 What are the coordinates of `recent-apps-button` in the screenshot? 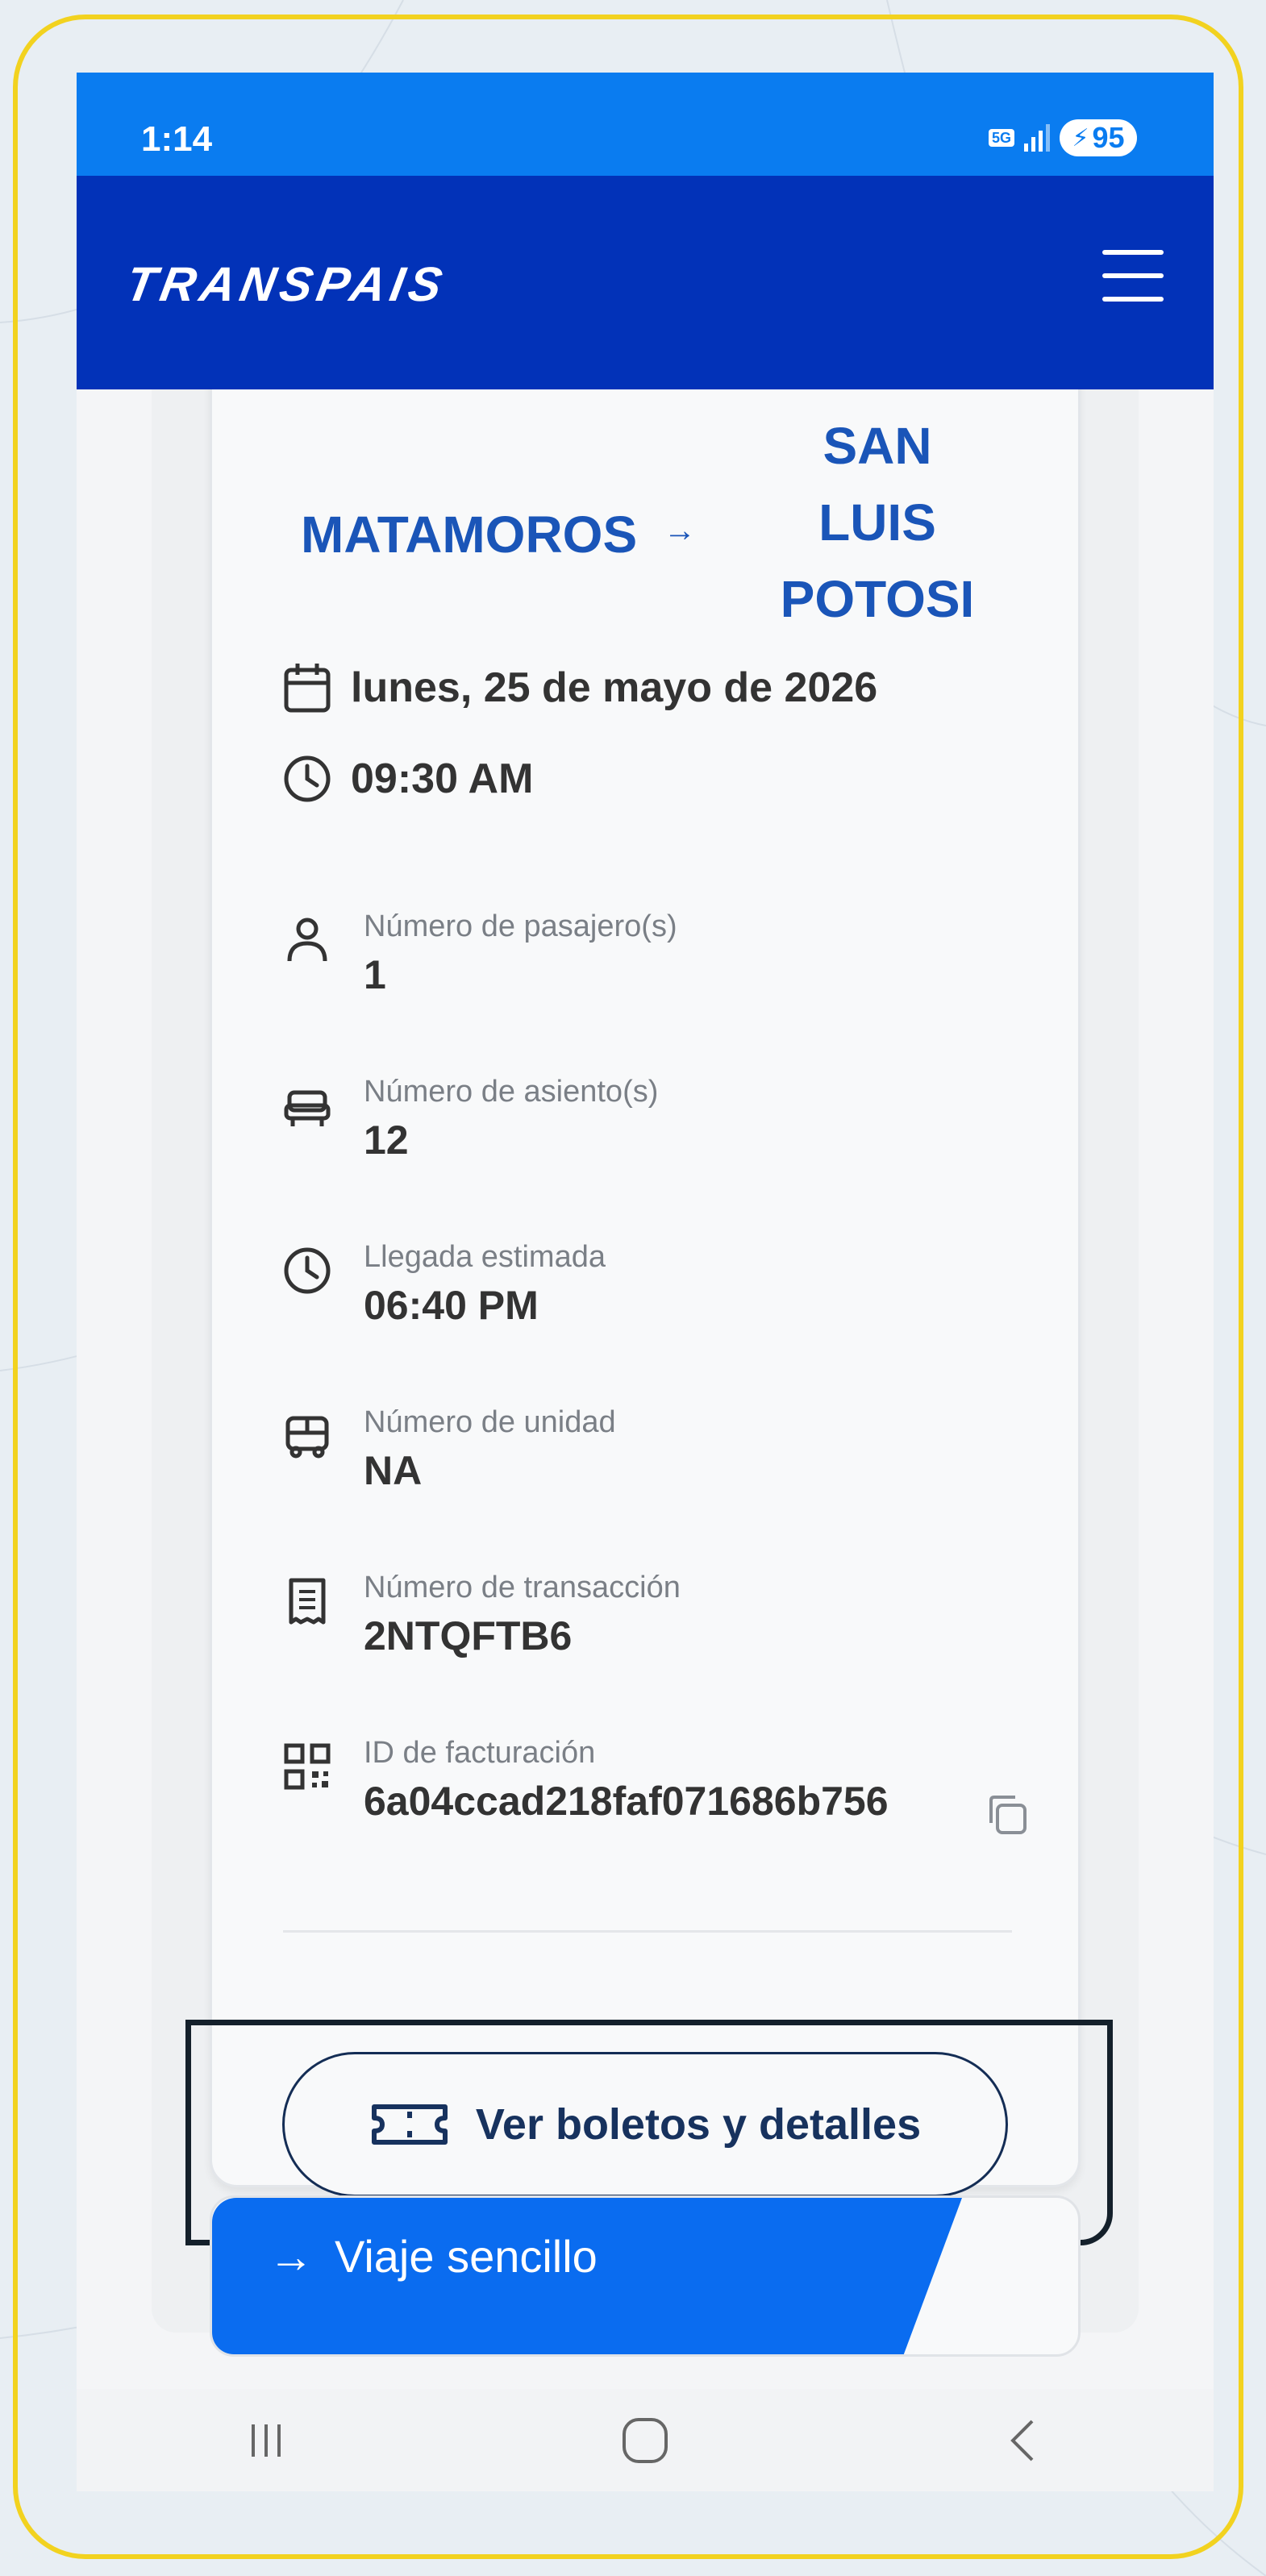 It's located at (266, 2440).